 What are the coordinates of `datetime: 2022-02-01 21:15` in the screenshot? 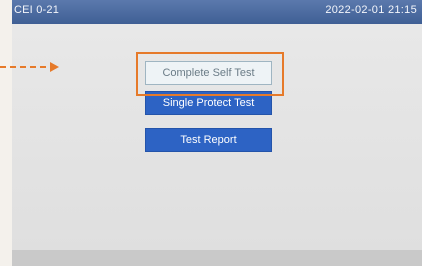 It's located at (371, 10).